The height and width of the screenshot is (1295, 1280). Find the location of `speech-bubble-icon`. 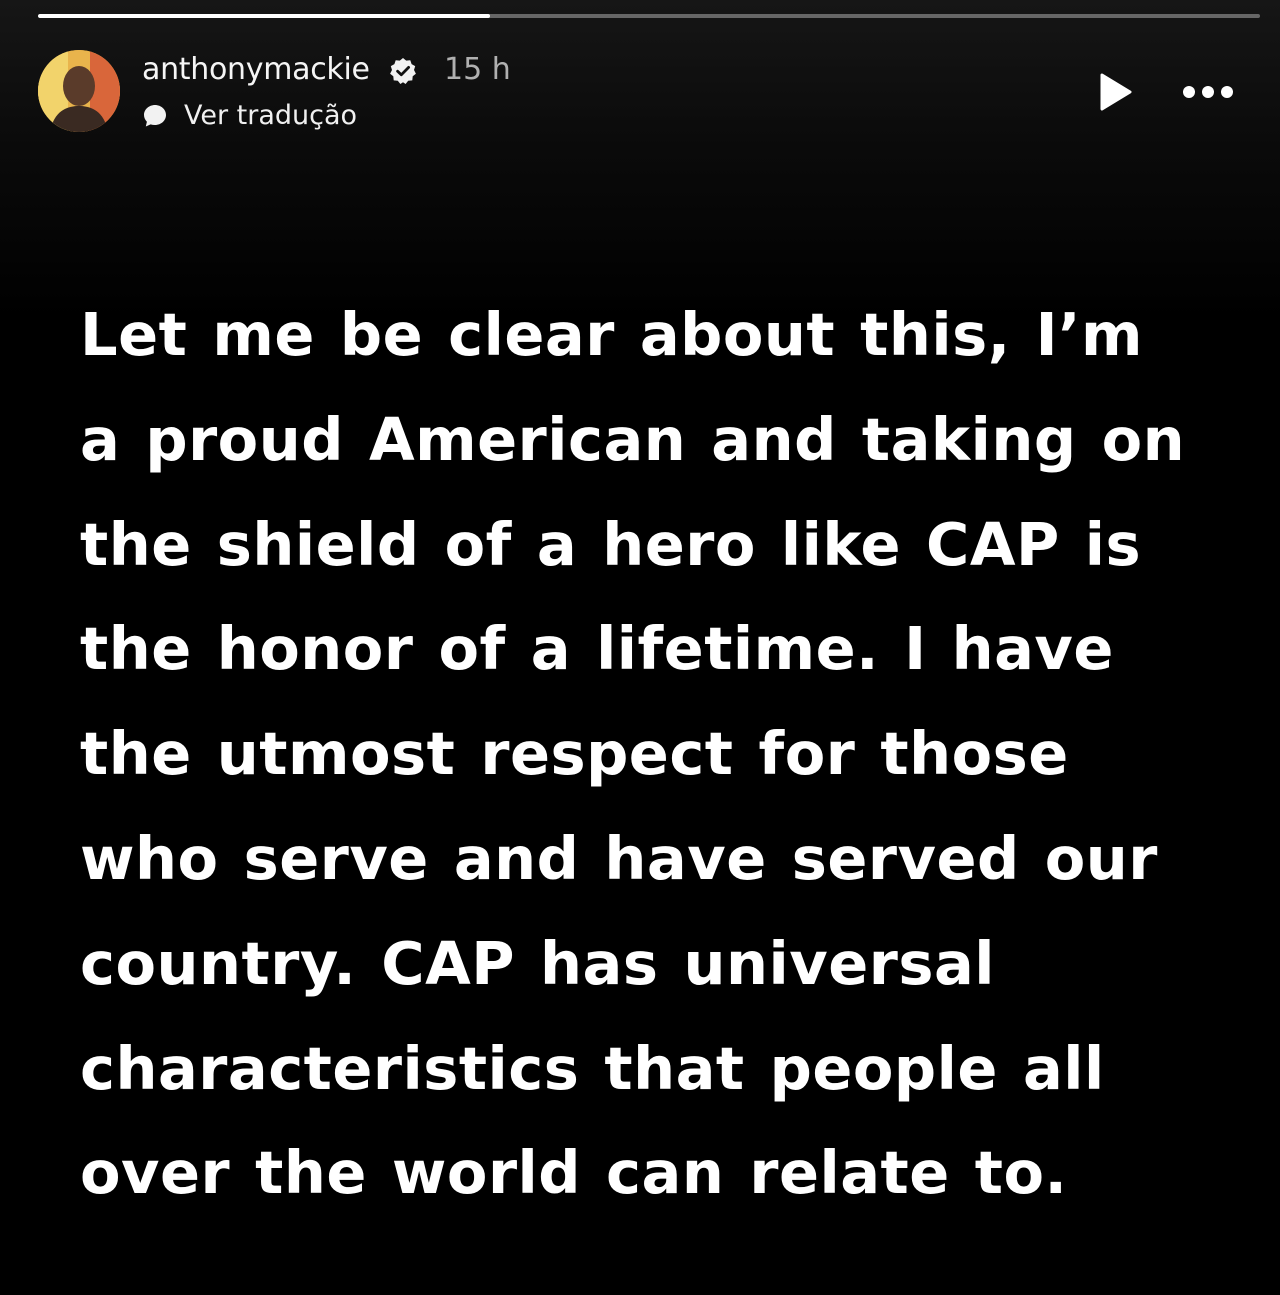

speech-bubble-icon is located at coordinates (155, 115).